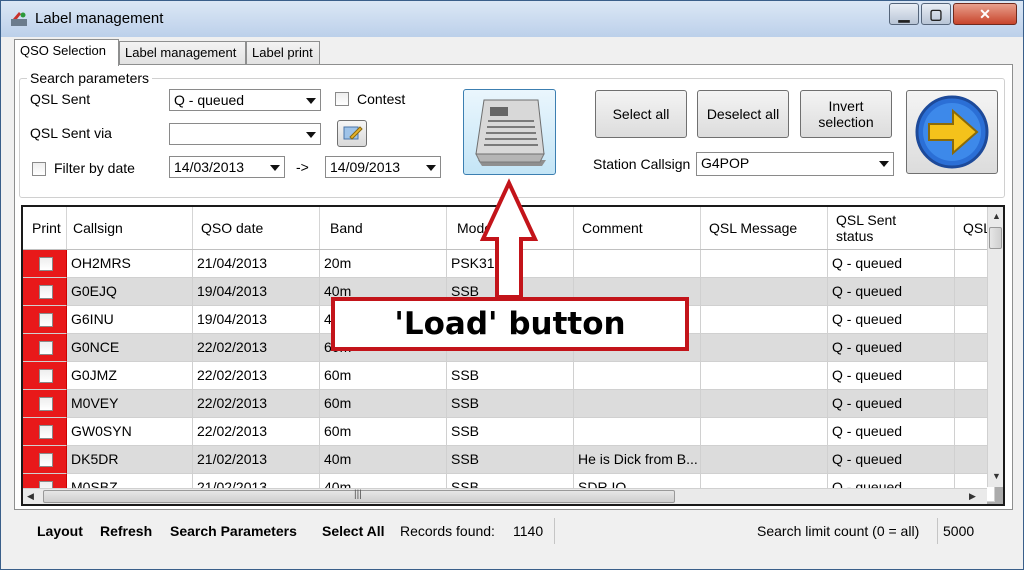 Image resolution: width=1024 pixels, height=570 pixels. Describe the element at coordinates (256, 228) in the screenshot. I see `column-header-qso-date: QSO date` at that location.